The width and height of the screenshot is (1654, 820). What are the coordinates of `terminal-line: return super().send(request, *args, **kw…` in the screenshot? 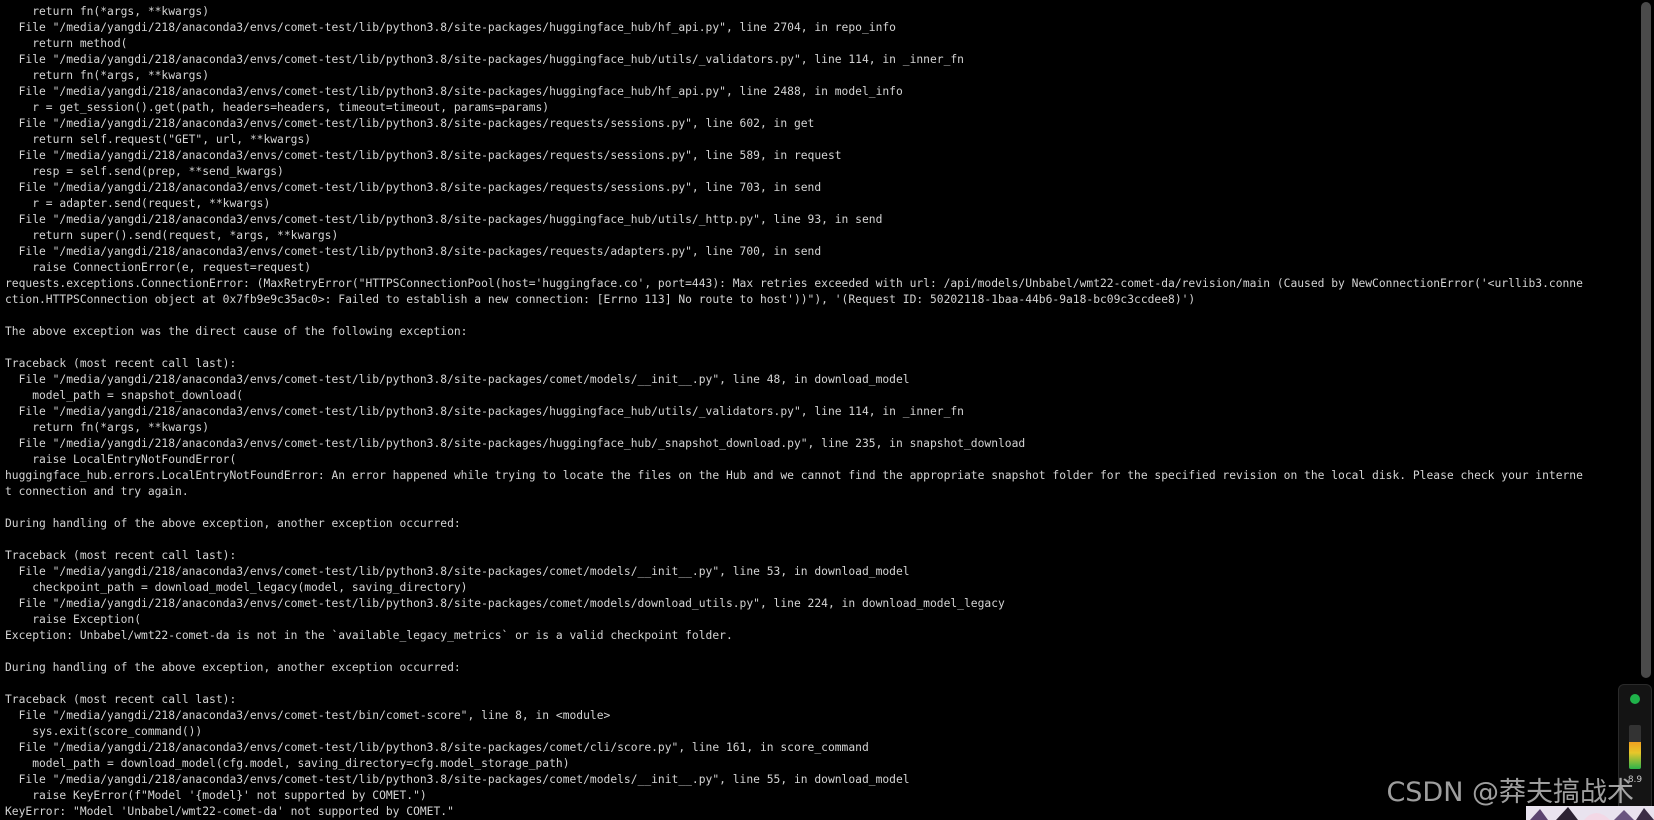 It's located at (172, 235).